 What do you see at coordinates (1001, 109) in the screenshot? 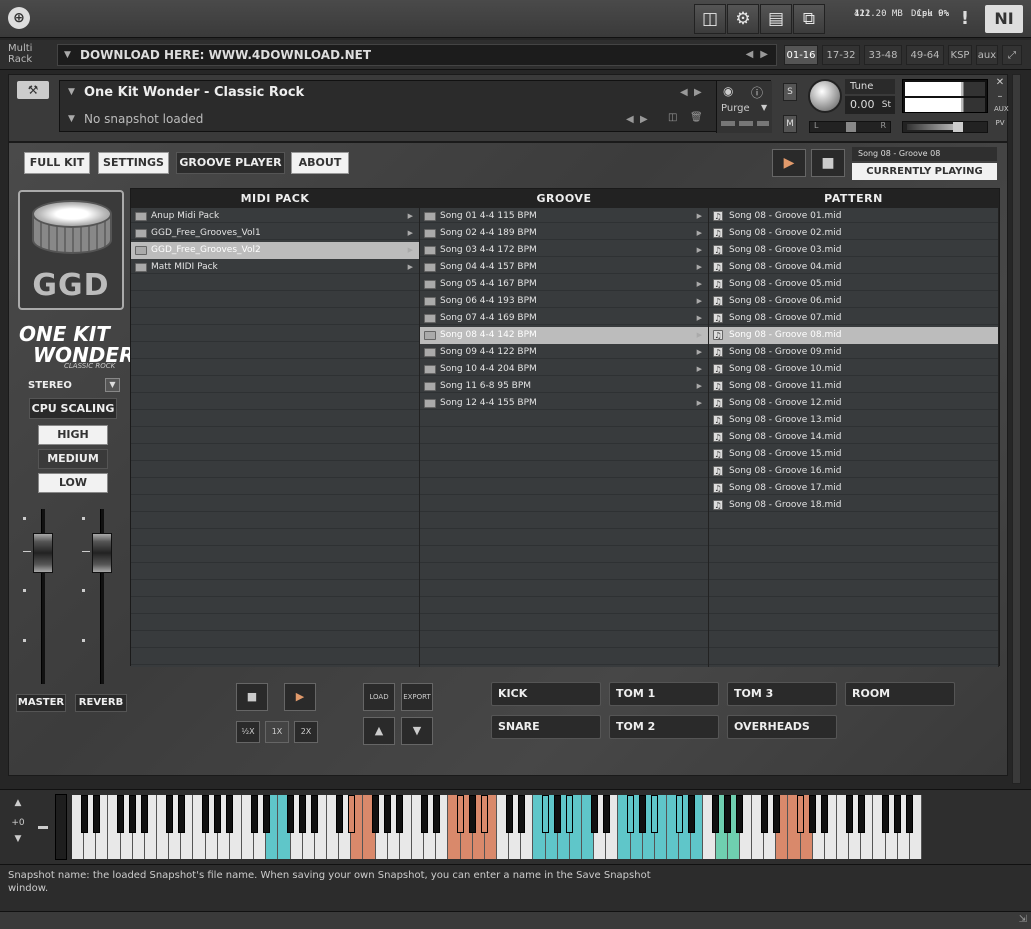
I see `aux-label: AUX` at bounding box center [1001, 109].